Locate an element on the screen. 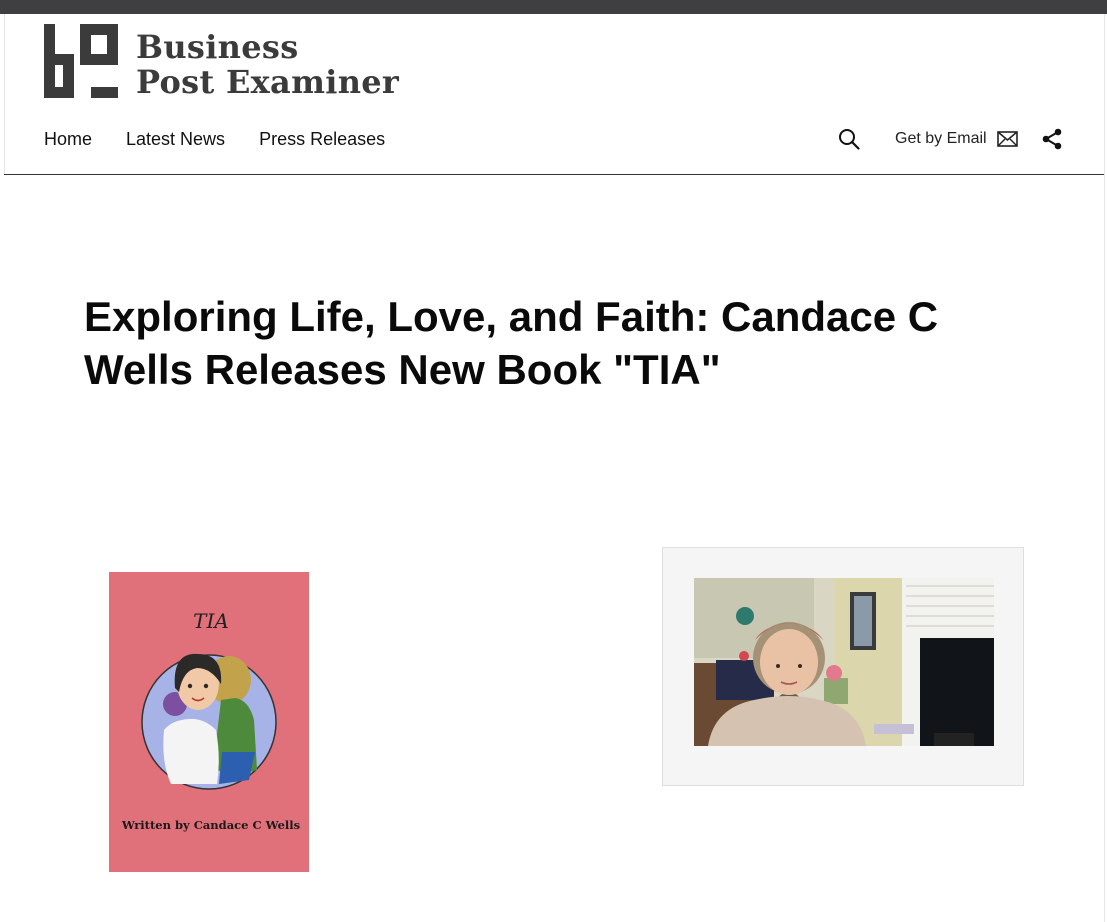 This screenshot has width=1107, height=922. envelope-icon is located at coordinates (1007, 139).